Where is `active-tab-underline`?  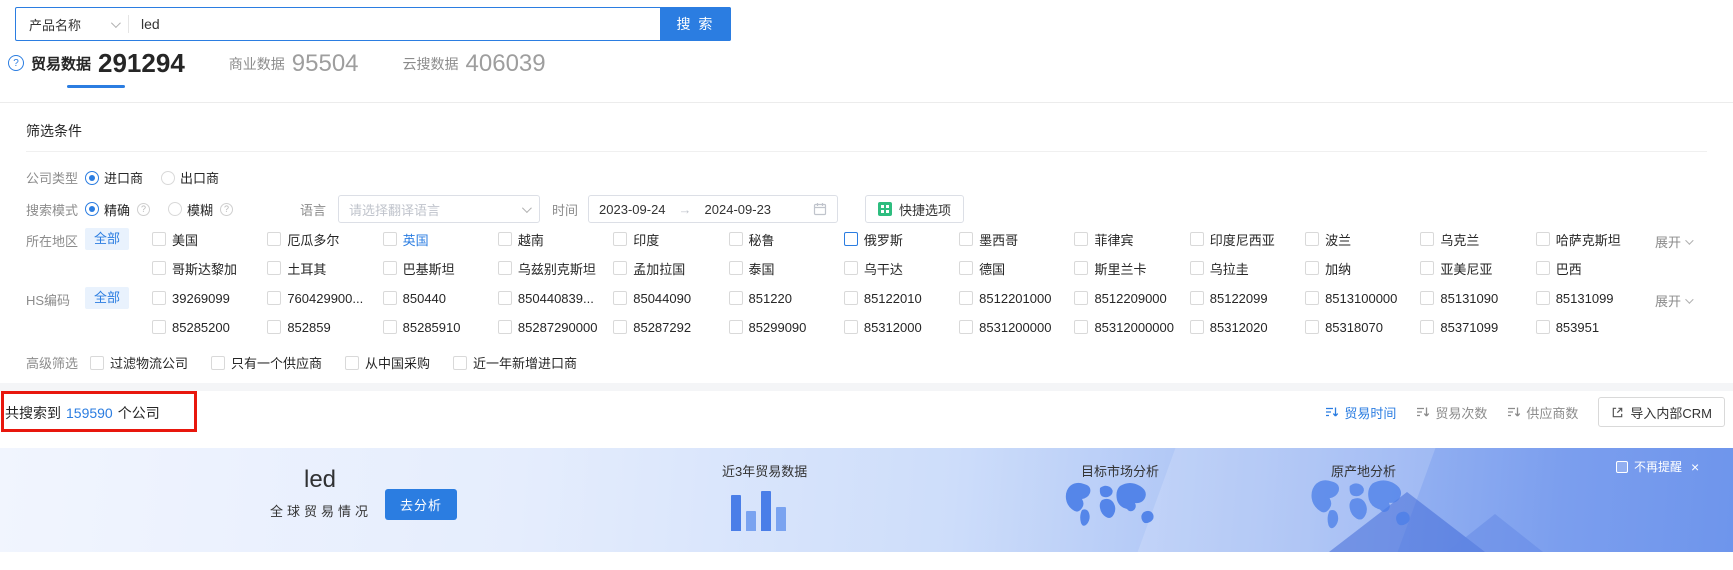
active-tab-underline is located at coordinates (96, 86).